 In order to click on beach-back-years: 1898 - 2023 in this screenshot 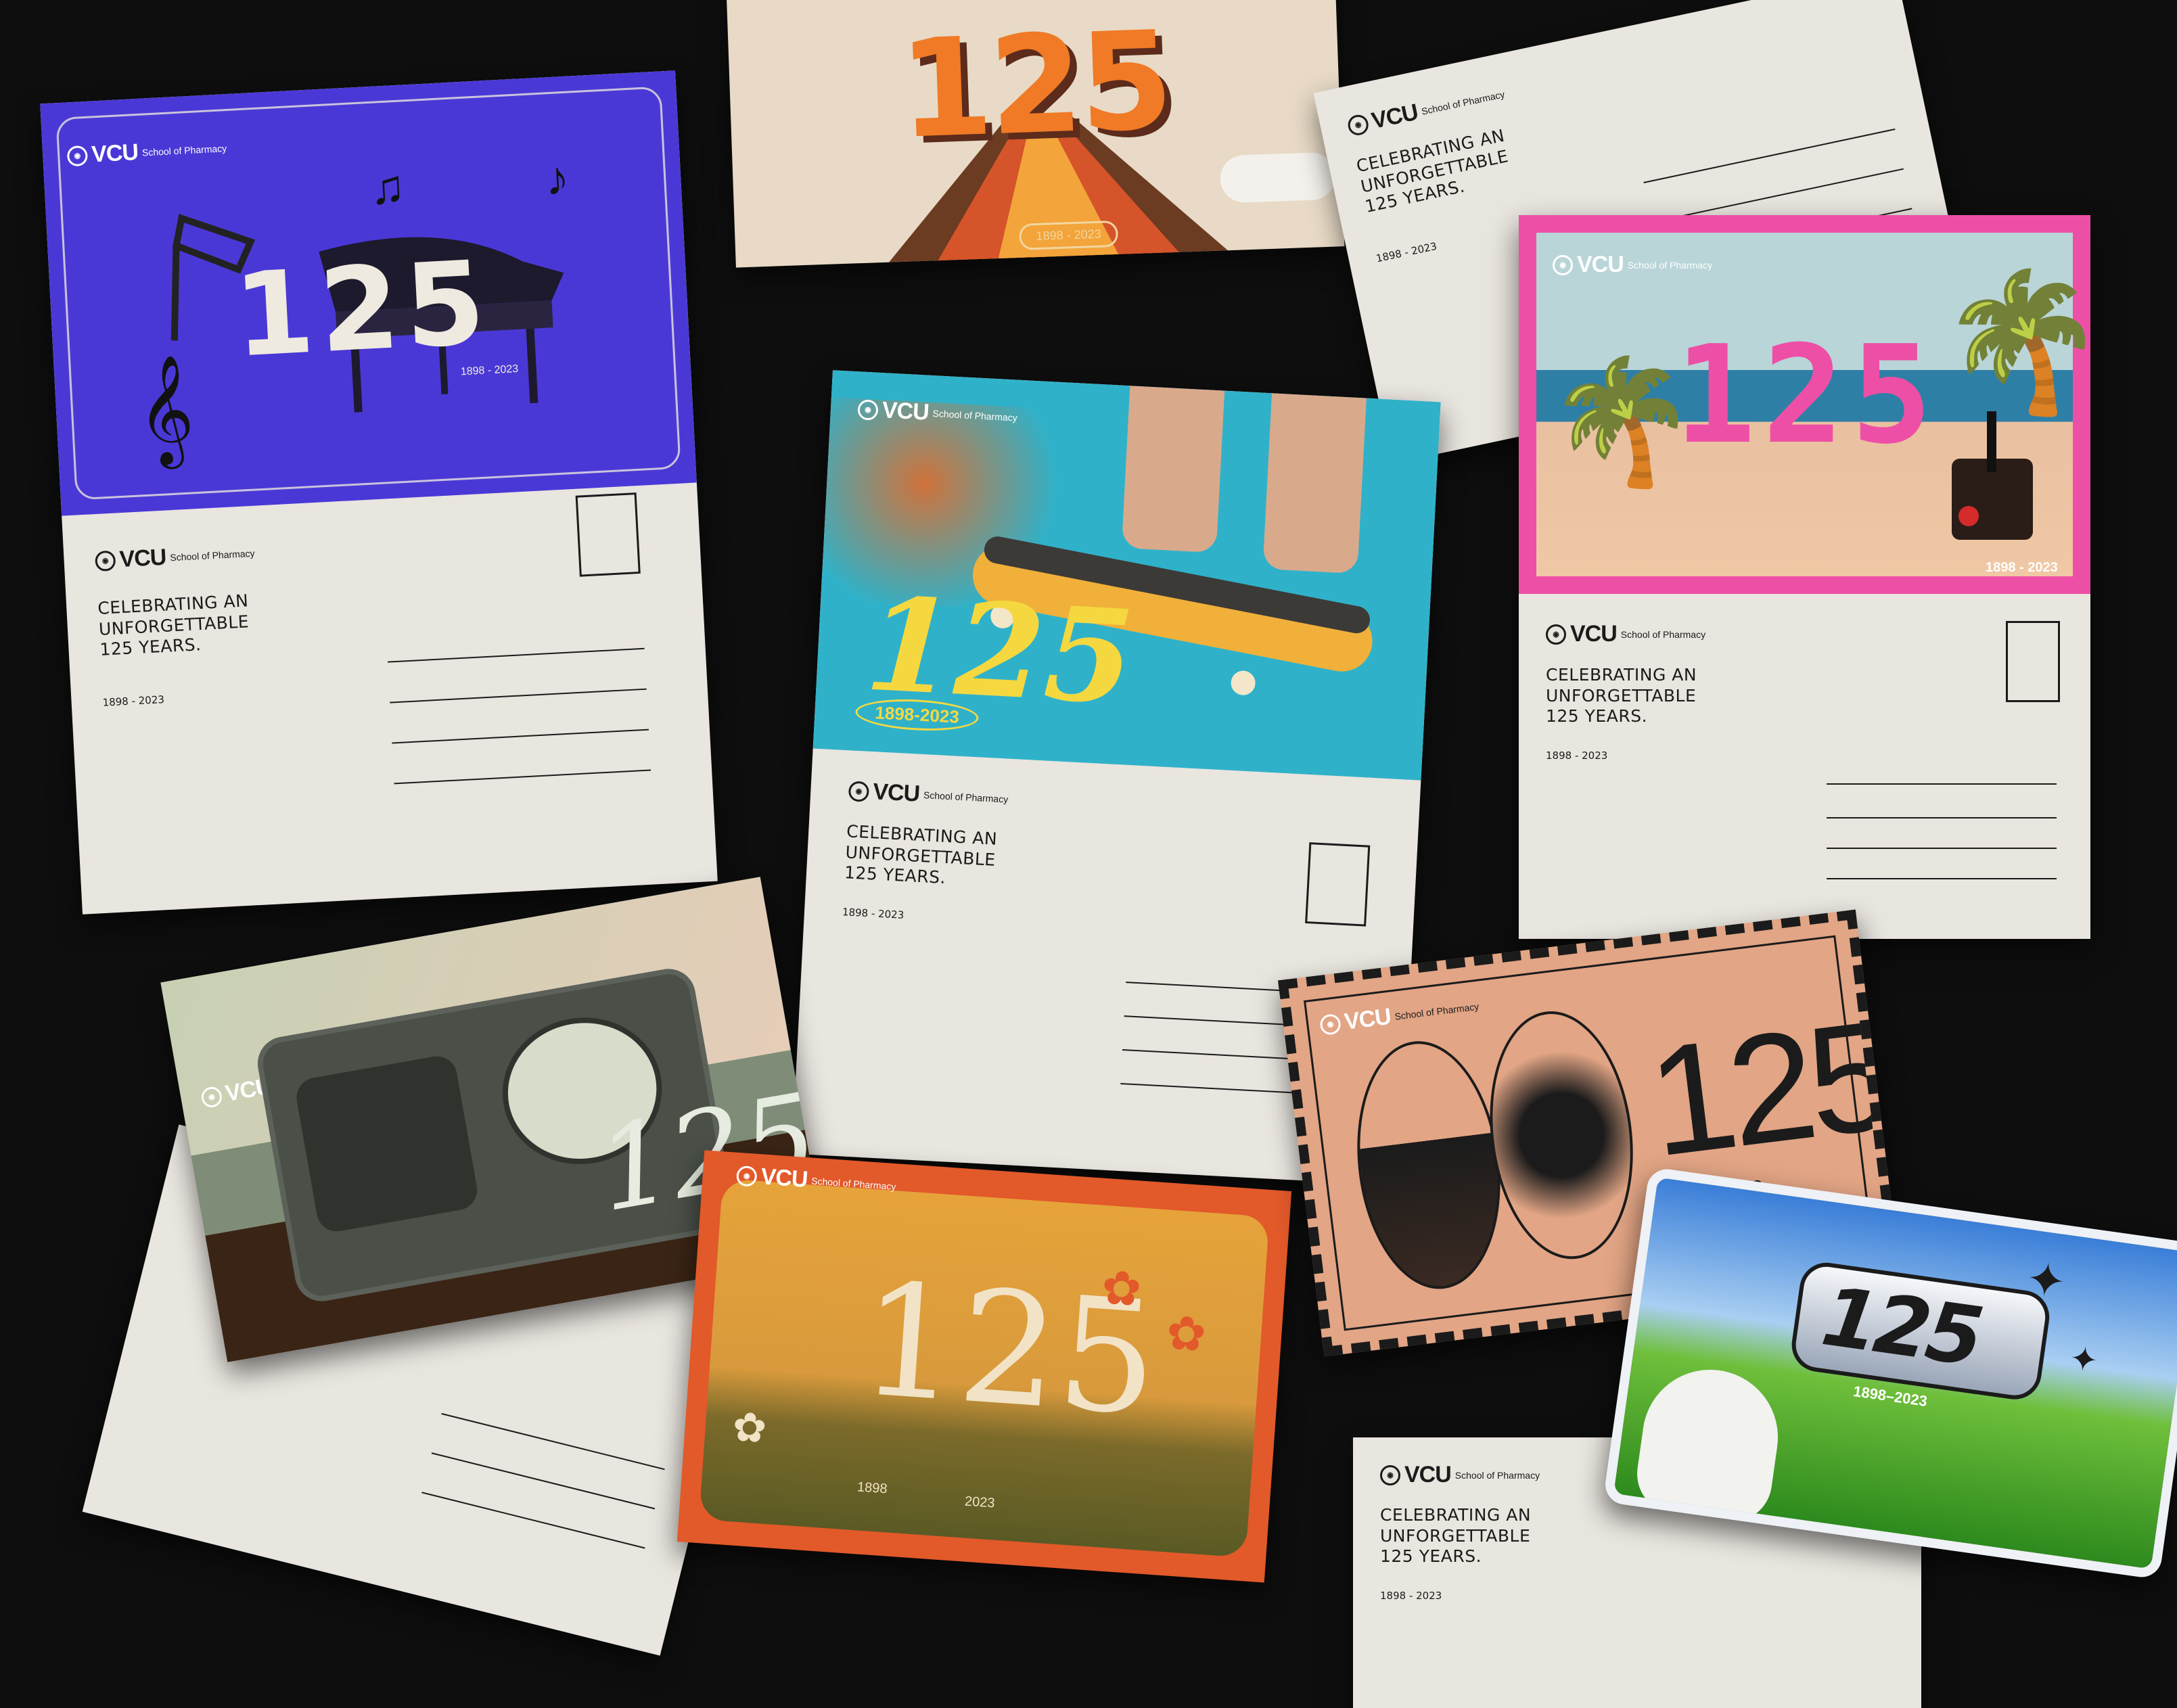, I will do `click(1577, 755)`.